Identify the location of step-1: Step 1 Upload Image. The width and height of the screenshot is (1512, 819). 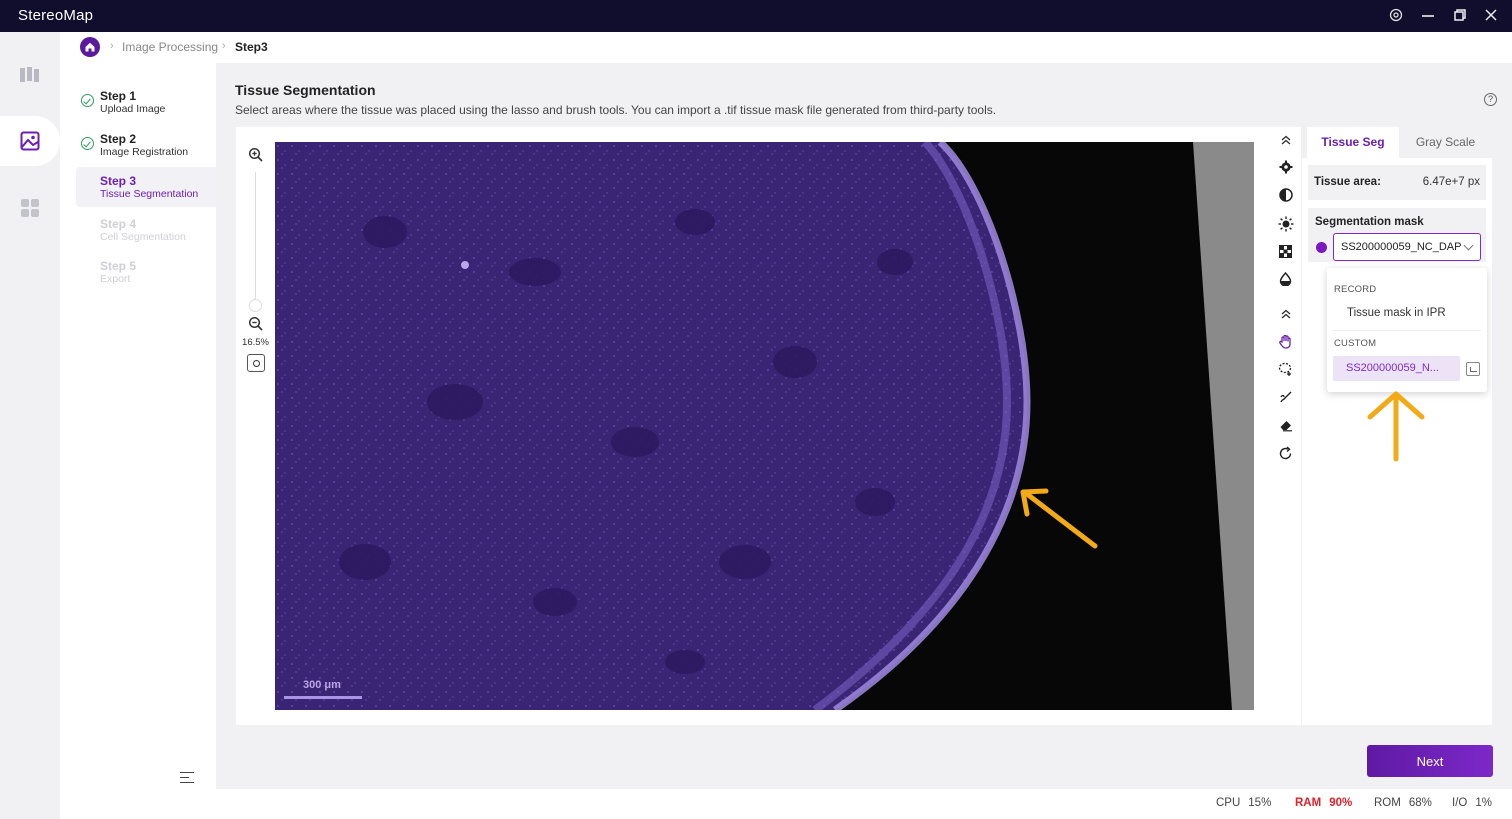
(146, 107).